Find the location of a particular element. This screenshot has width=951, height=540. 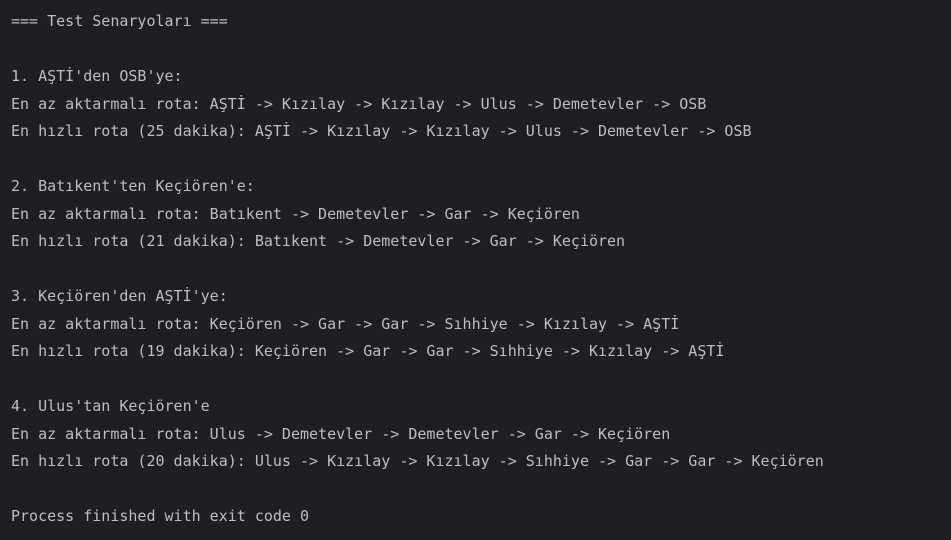

scenario-2-title: 2. Batıkent'ten Keçiören'e: is located at coordinates (133, 186).